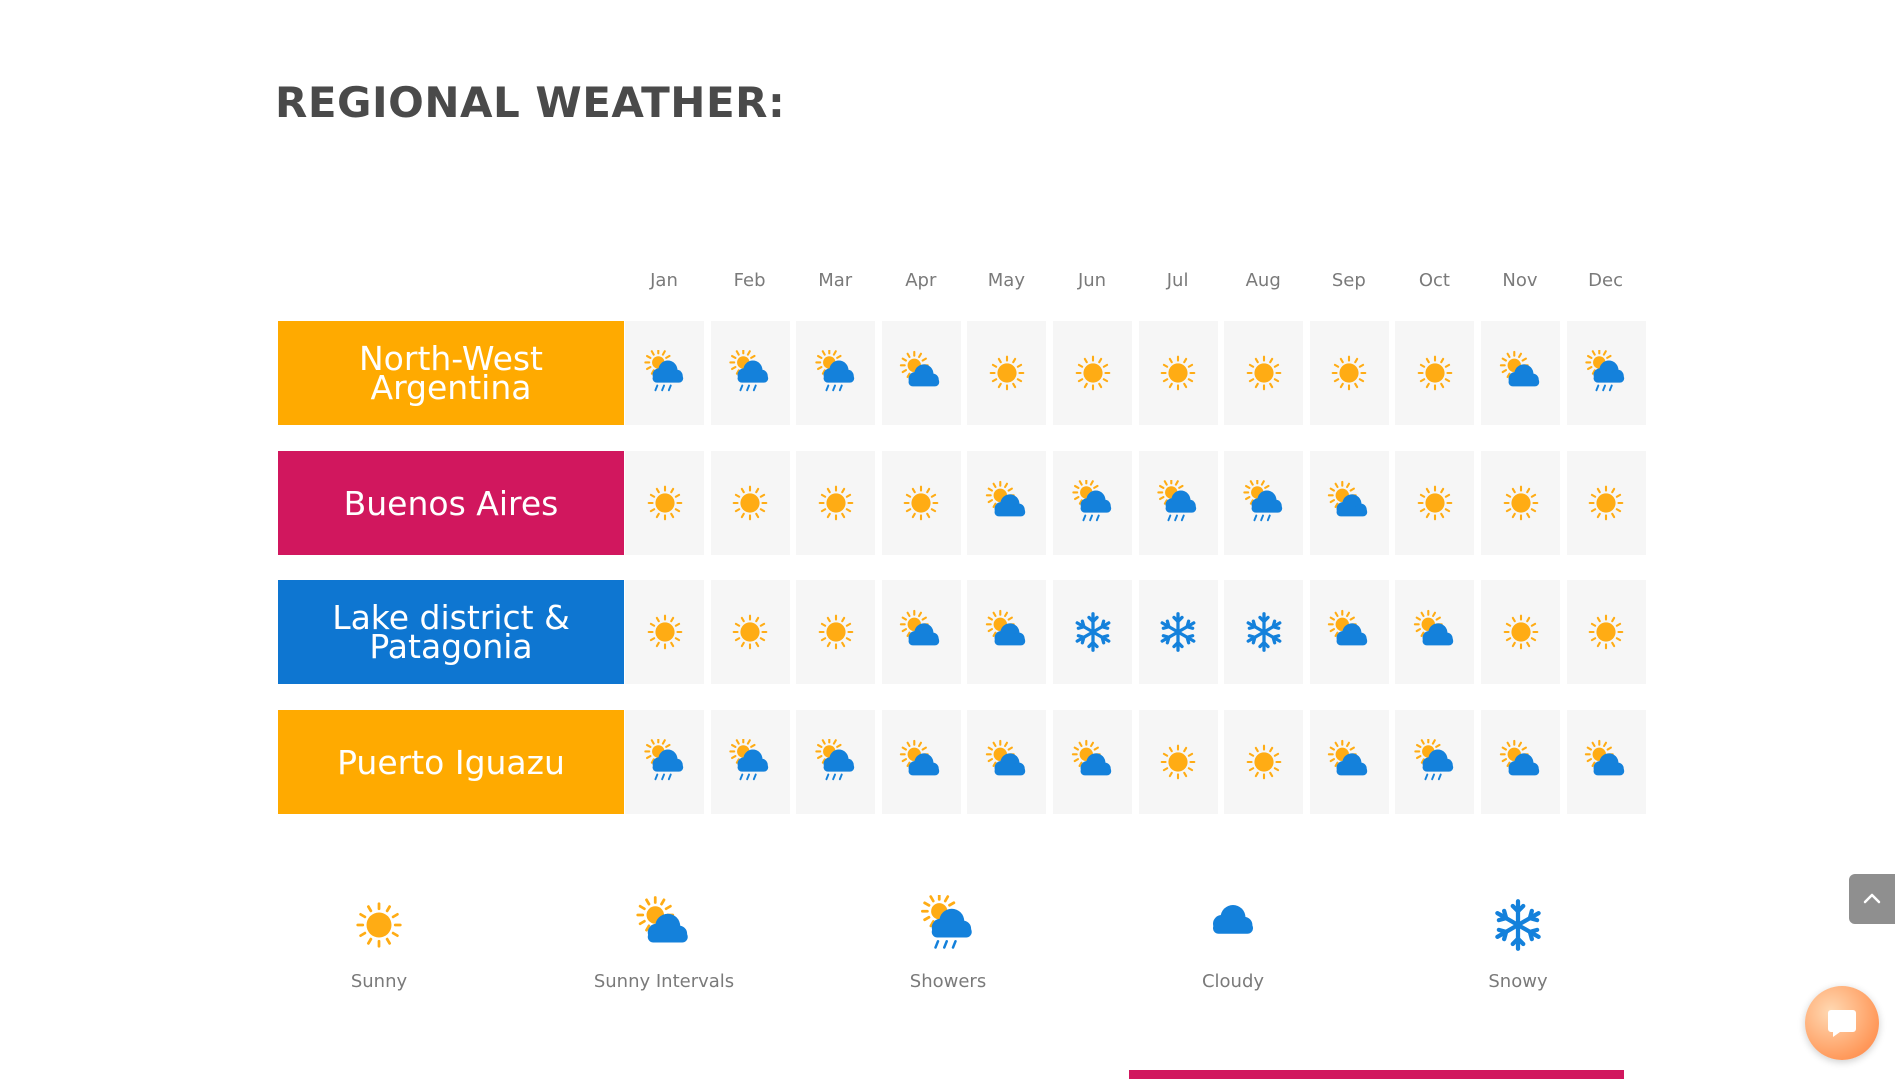 Image resolution: width=1895 pixels, height=1079 pixels. Describe the element at coordinates (1006, 280) in the screenshot. I see `month-label-may: May` at that location.